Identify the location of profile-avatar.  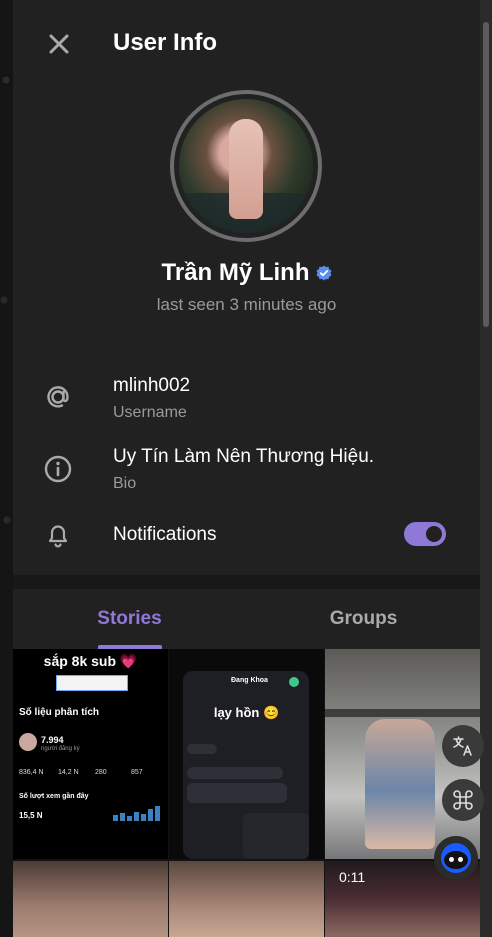
(246, 166).